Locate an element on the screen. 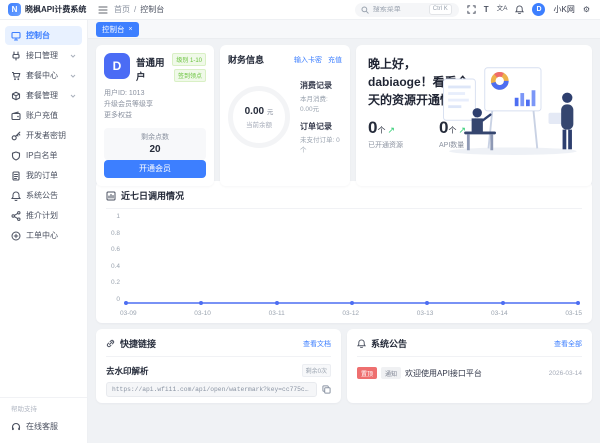 This screenshot has height=443, width=600. enter-card-code-link: 输入卡密 is located at coordinates (308, 60).